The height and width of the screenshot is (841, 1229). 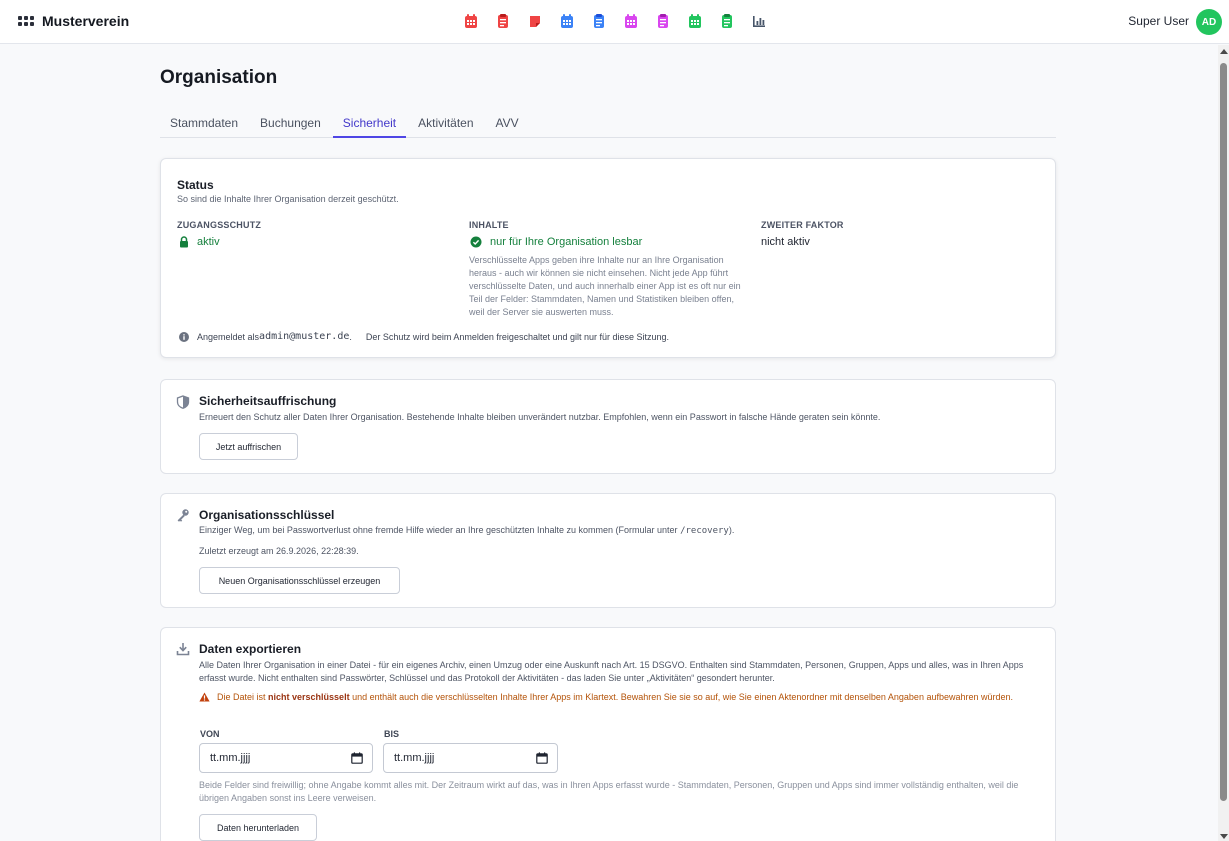 What do you see at coordinates (241, 697) in the screenshot?
I see `export-warning-prefix: Die Datei ist` at bounding box center [241, 697].